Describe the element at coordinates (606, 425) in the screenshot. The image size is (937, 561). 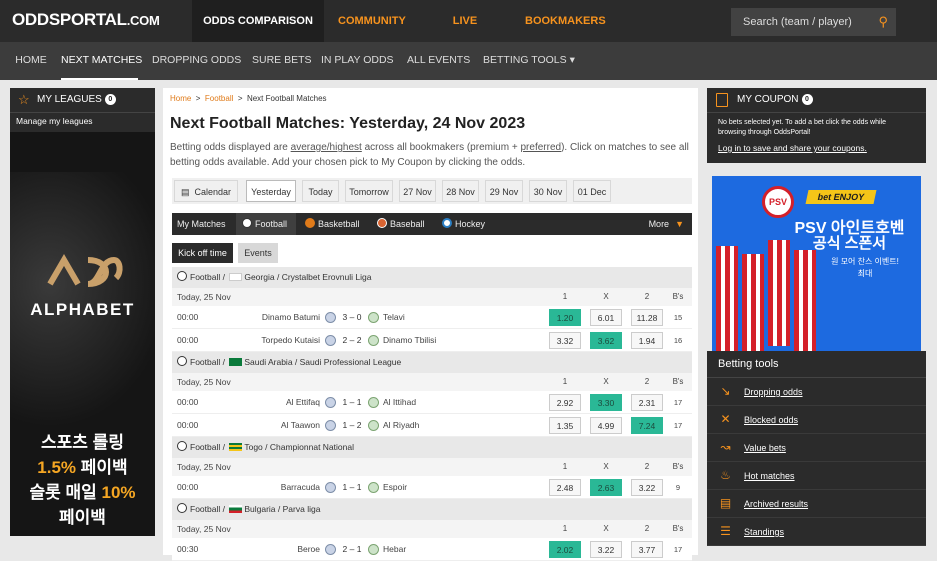
I see `odds-draw: 4.99` at that location.